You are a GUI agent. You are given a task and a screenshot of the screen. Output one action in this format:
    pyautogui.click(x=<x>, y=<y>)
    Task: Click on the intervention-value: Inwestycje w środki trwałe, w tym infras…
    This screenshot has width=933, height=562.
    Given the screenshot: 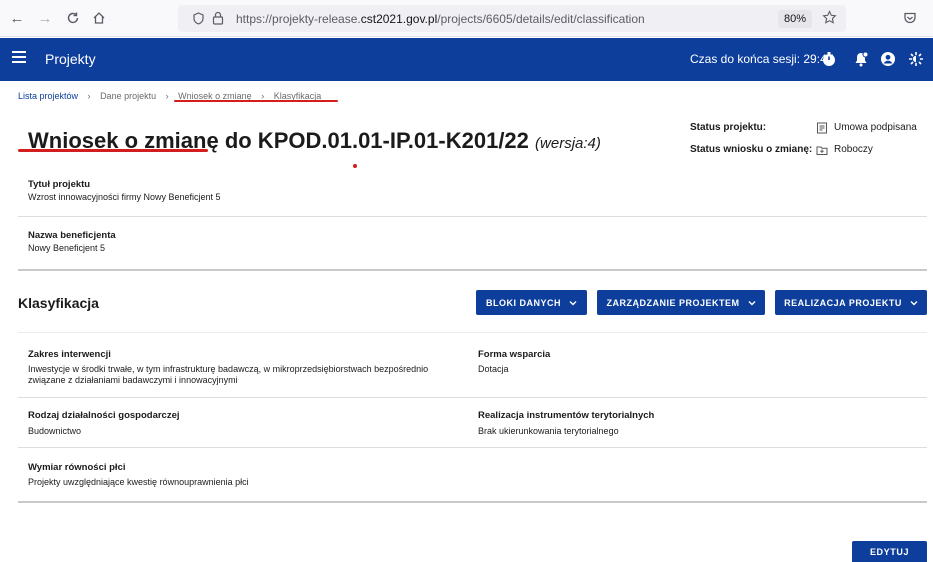 What is the action you would take?
    pyautogui.click(x=228, y=374)
    